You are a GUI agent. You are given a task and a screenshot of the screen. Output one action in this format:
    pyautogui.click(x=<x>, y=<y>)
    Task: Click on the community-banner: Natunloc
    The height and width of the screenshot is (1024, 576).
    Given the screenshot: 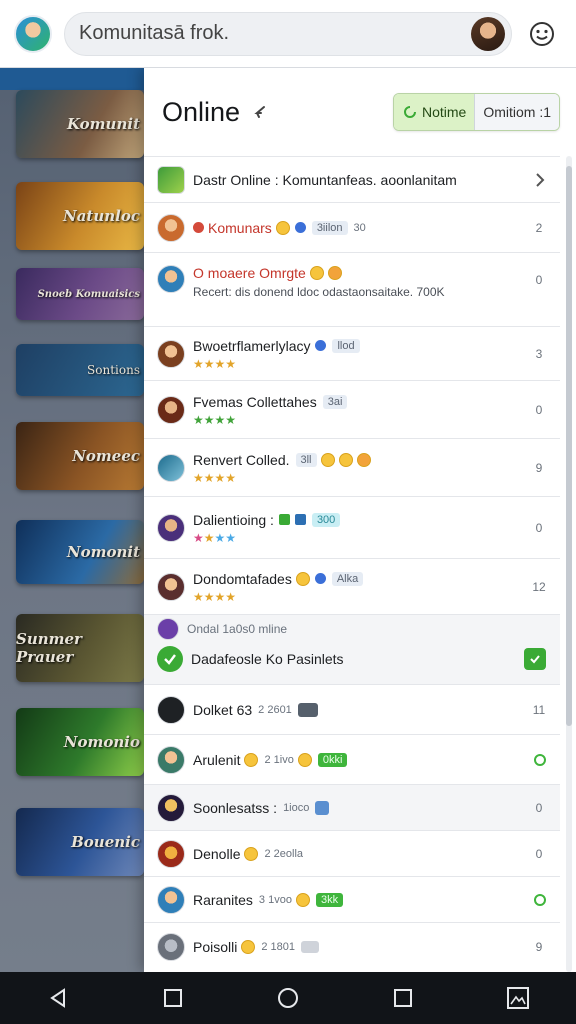 What is the action you would take?
    pyautogui.click(x=80, y=216)
    